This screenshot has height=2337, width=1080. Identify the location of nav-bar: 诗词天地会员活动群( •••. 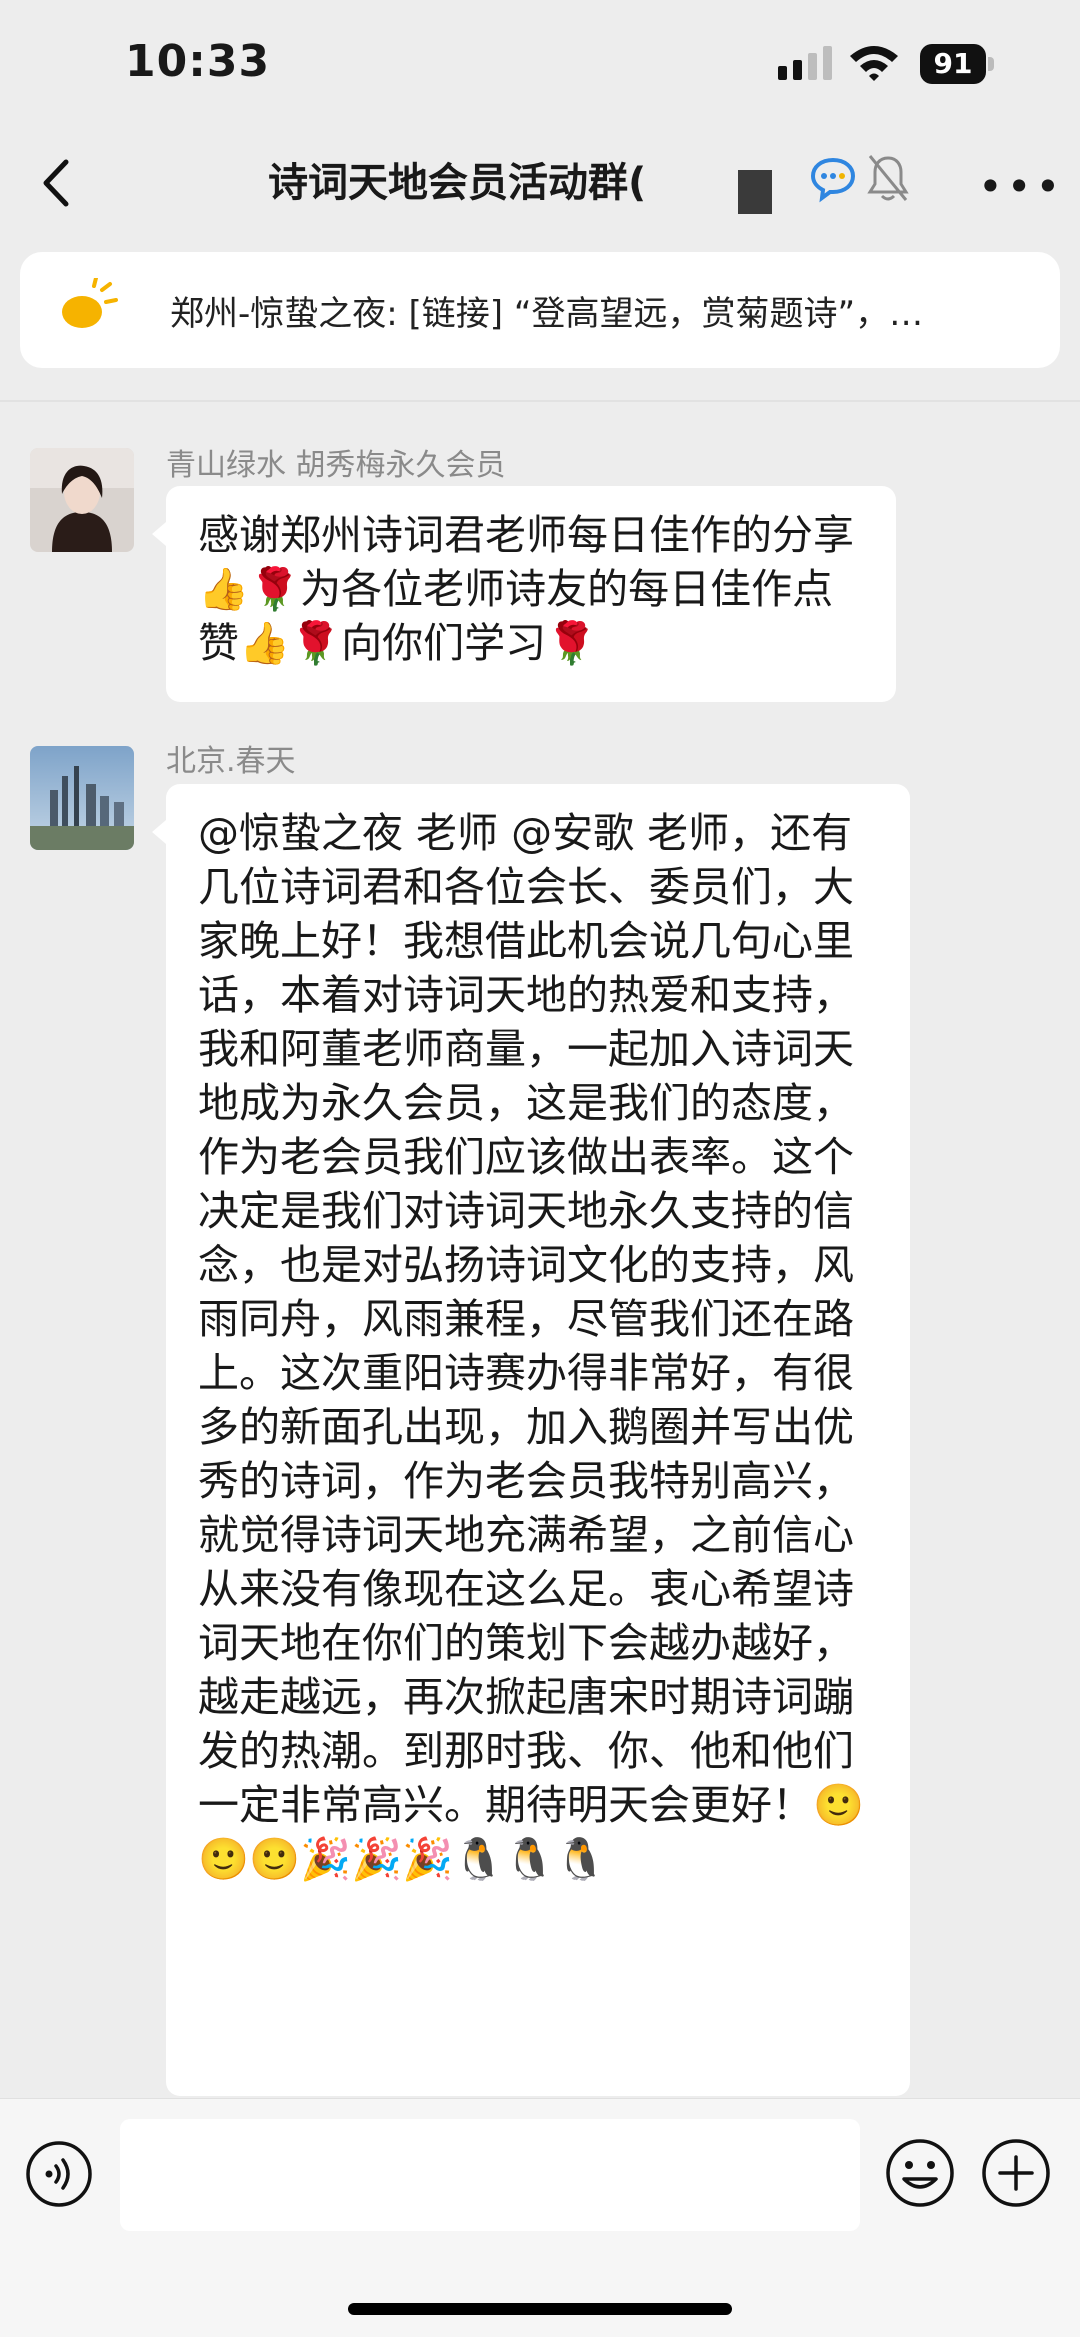
(540, 185).